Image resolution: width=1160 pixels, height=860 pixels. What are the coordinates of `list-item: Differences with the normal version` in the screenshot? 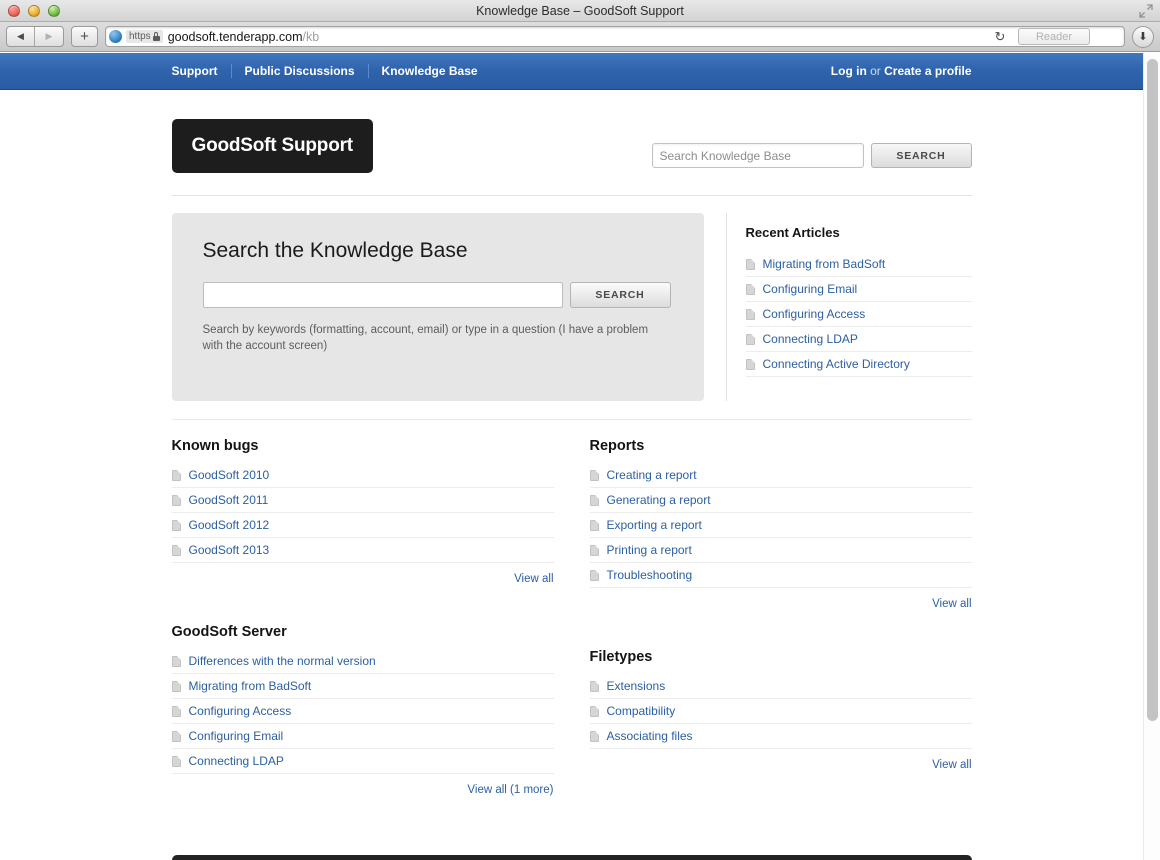 It's located at (362, 661).